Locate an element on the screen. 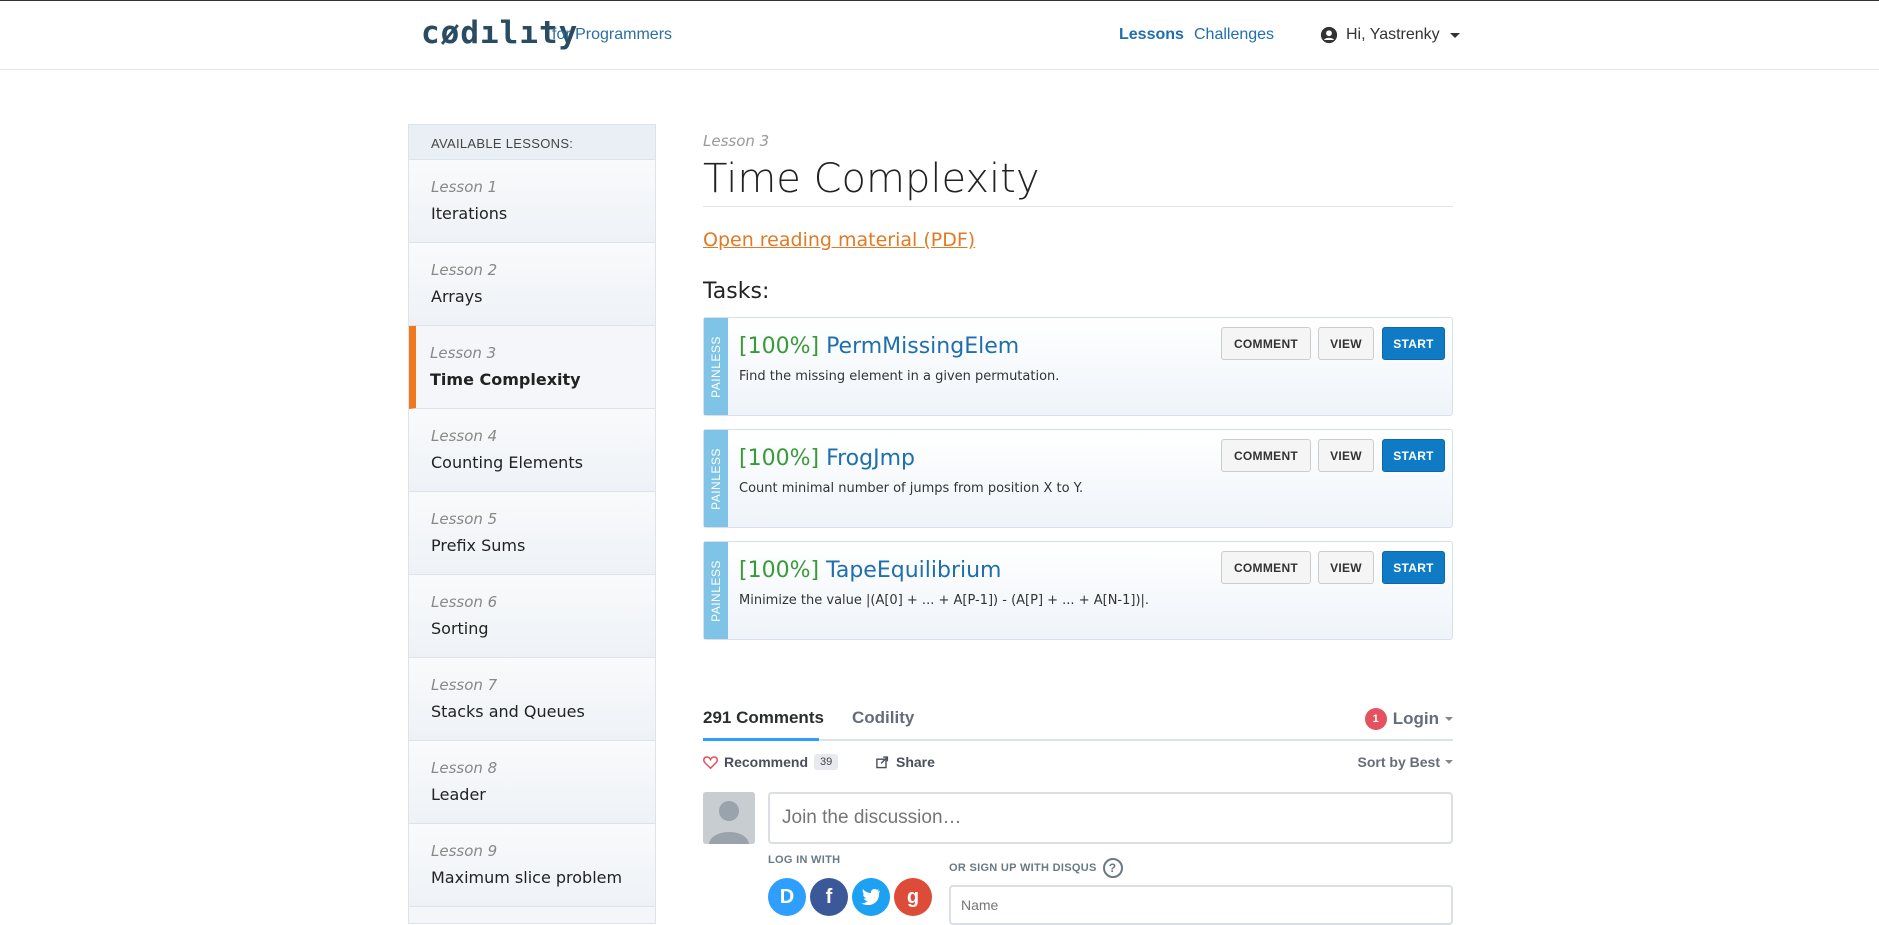 This screenshot has width=1879, height=925. lesson-number: Lesson 2 is located at coordinates (464, 270).